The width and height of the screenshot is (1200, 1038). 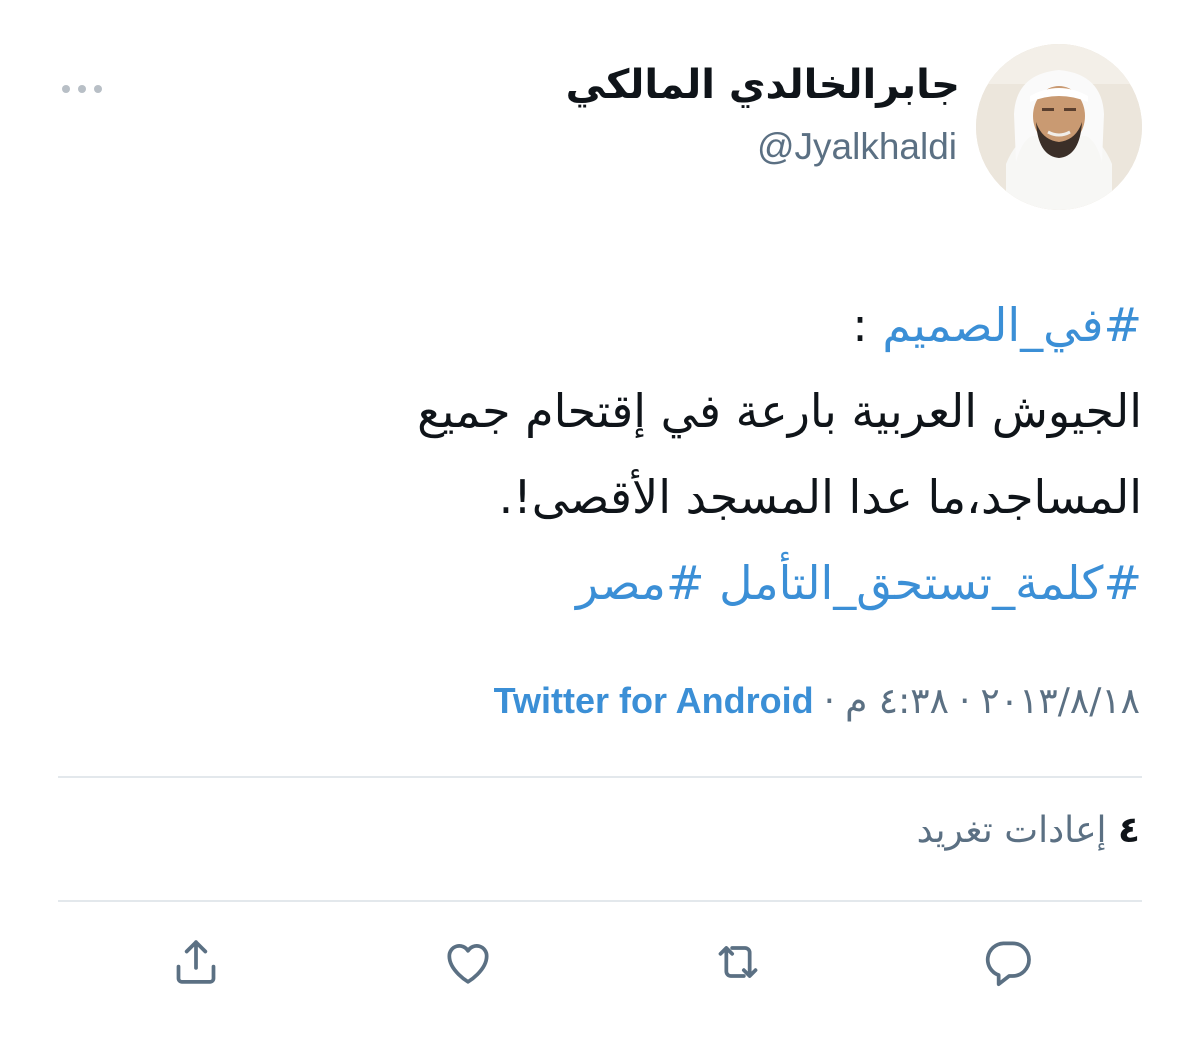 I want to click on more-options-icon, so click(x=83, y=89).